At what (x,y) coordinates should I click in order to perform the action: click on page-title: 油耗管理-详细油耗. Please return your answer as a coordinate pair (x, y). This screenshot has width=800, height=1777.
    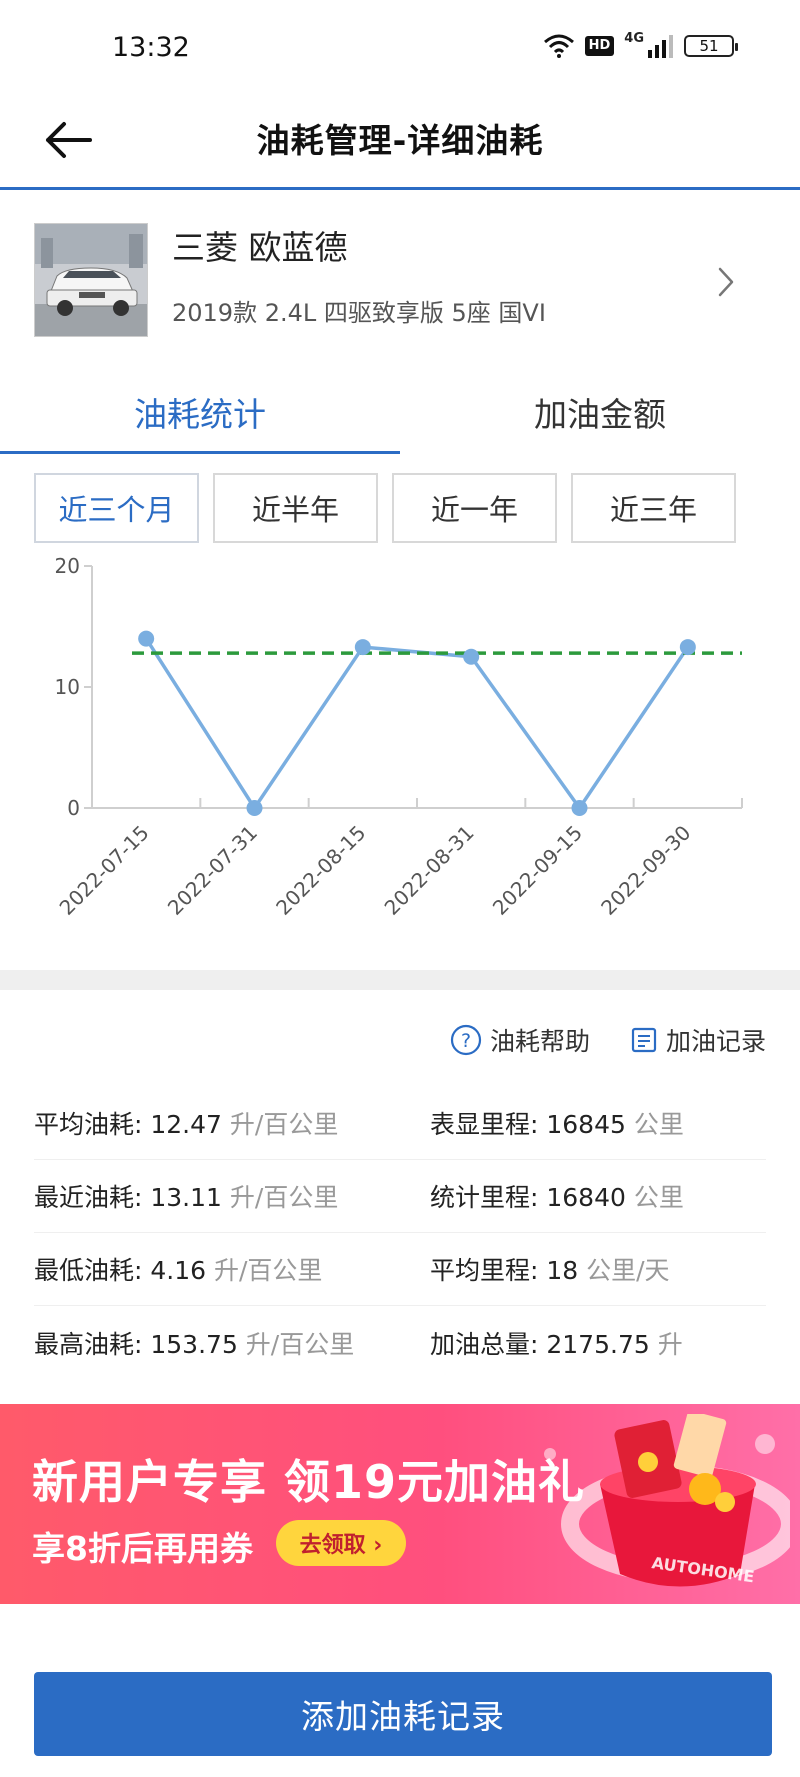
    Looking at the image, I should click on (400, 140).